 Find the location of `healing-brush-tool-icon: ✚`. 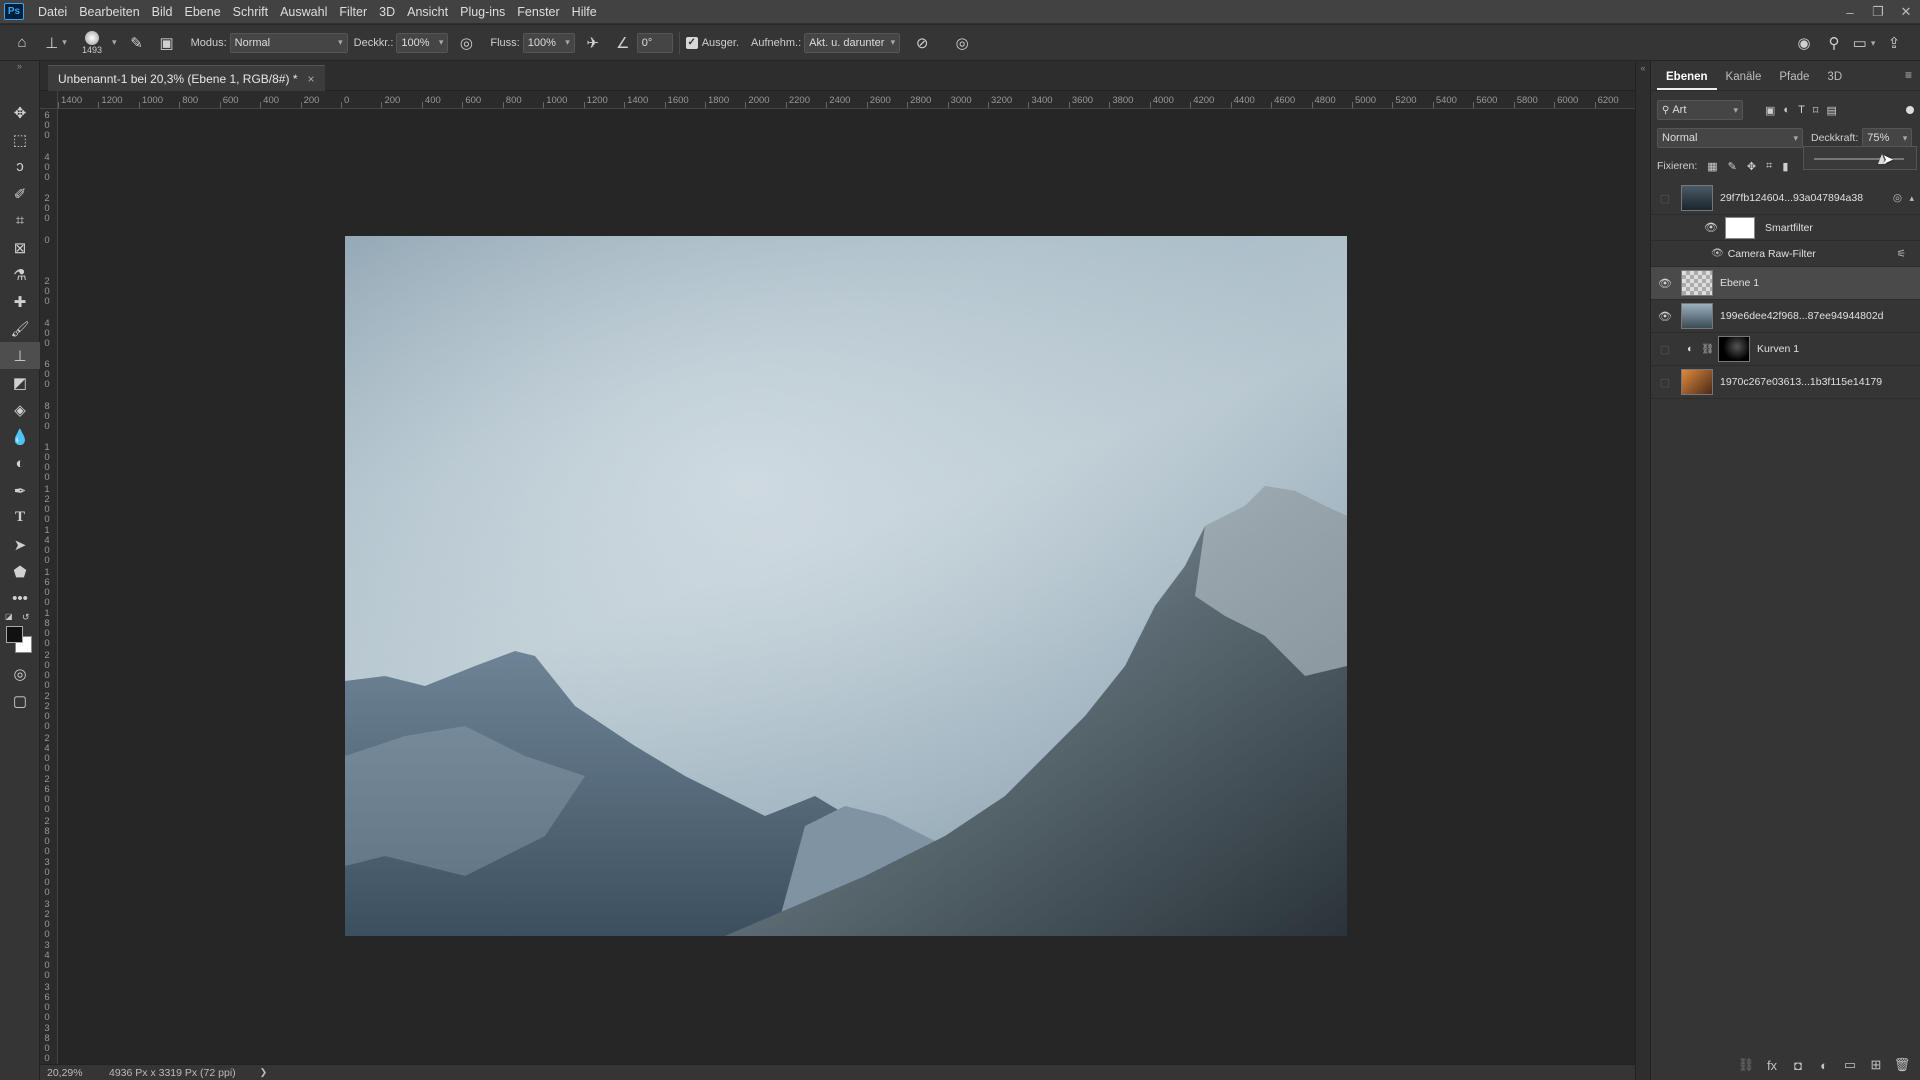

healing-brush-tool-icon: ✚ is located at coordinates (20, 301).